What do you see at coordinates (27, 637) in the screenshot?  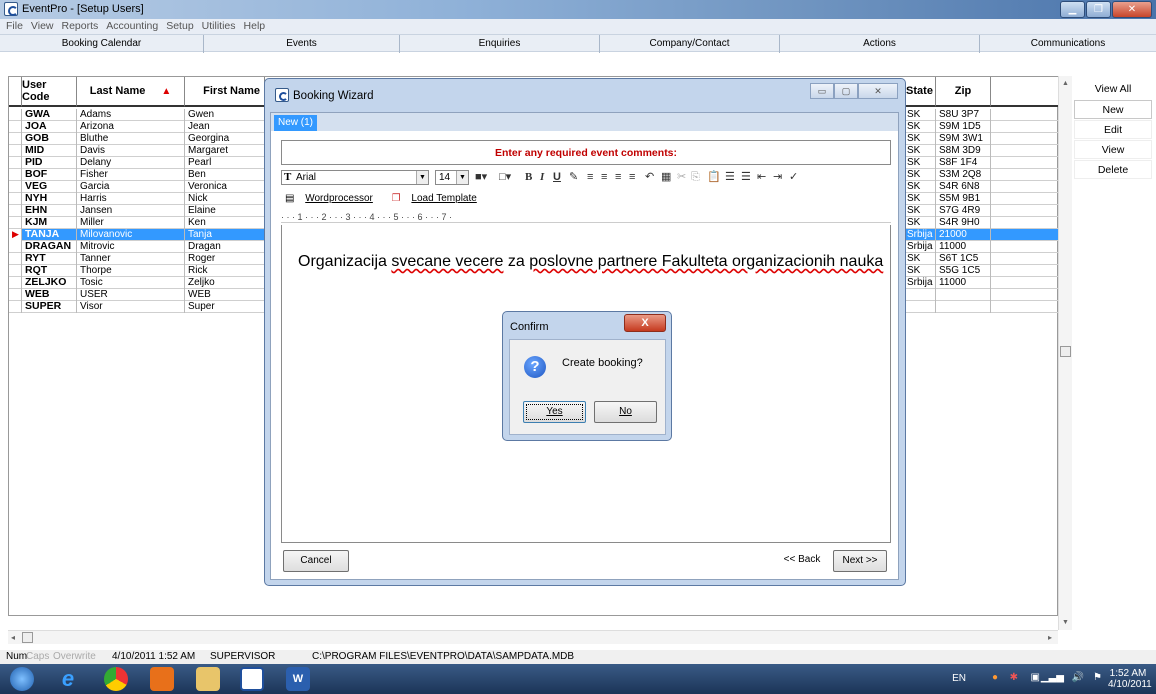 I see `hscroll-thumb` at bounding box center [27, 637].